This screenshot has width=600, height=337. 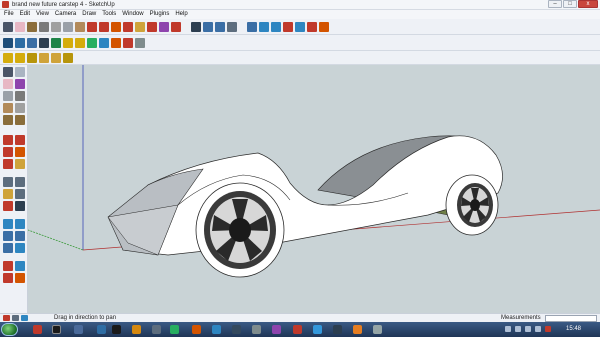 What do you see at coordinates (8, 120) in the screenshot?
I see `polygon-icon` at bounding box center [8, 120].